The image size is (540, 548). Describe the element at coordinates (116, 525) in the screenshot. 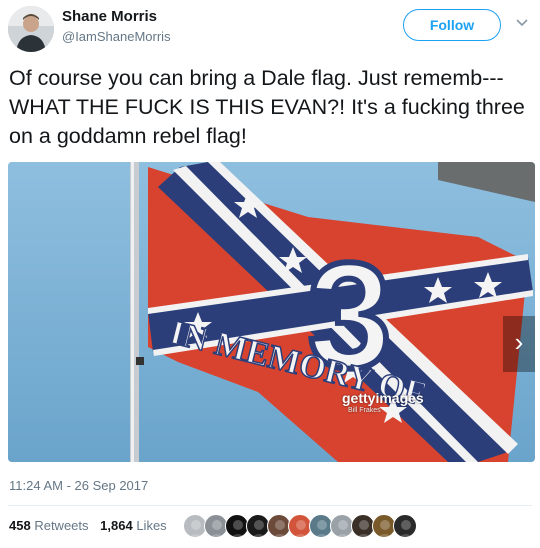

I see `likes-count: 1,864` at that location.